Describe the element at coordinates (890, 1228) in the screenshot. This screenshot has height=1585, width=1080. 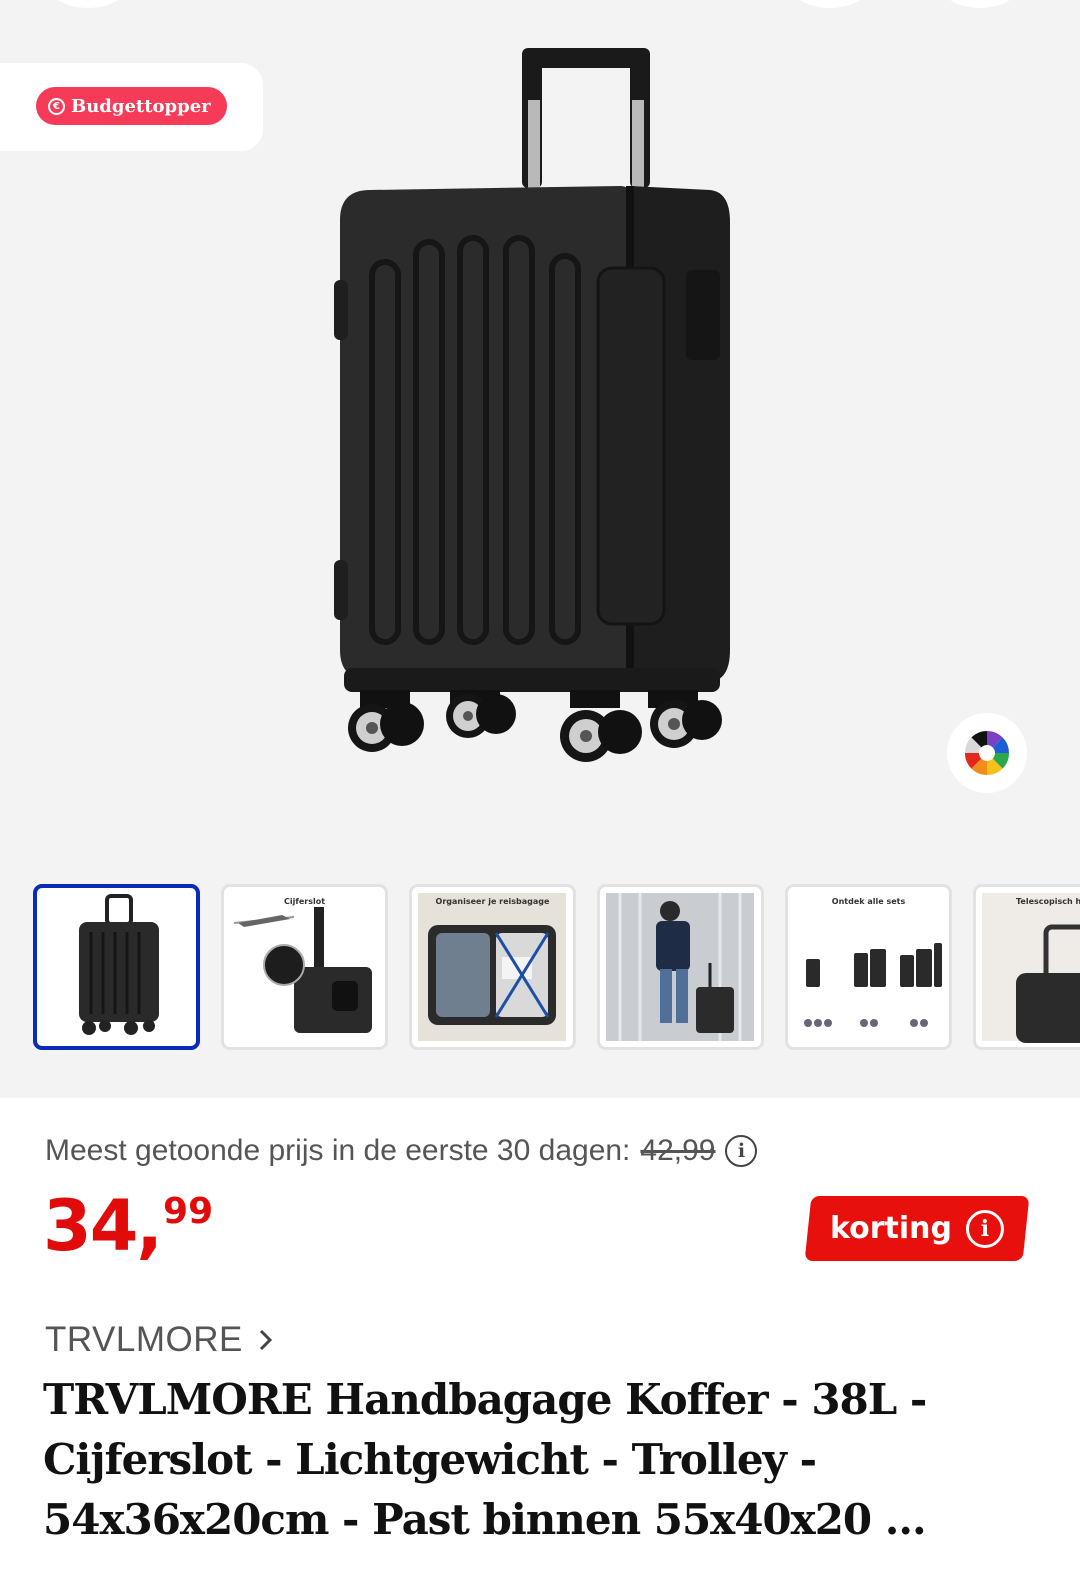
I see `discount-label: korting` at that location.